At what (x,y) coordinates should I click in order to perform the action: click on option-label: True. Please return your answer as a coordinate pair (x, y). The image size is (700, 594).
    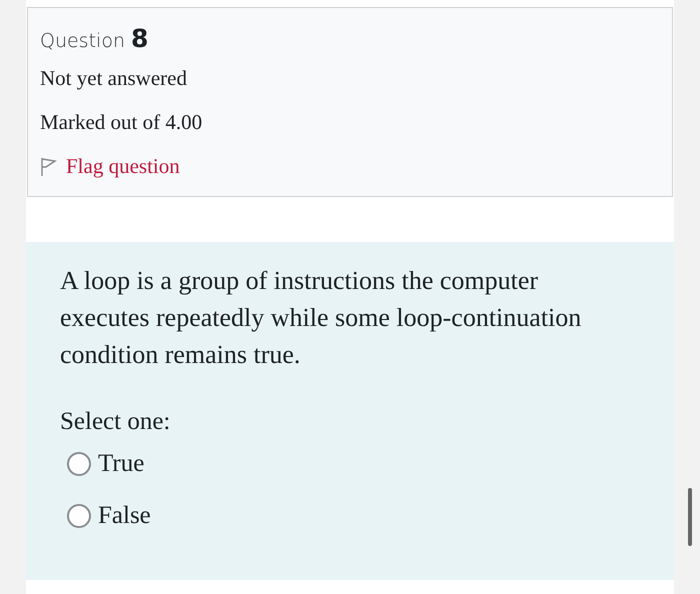
    Looking at the image, I should click on (121, 464).